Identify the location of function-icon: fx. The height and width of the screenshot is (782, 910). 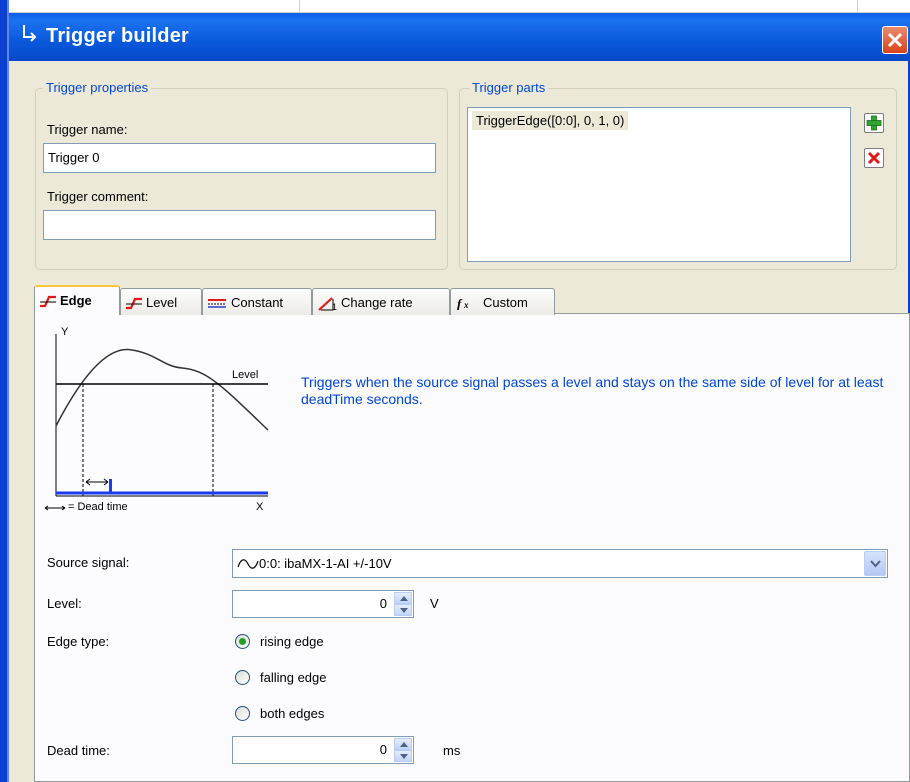
(463, 303).